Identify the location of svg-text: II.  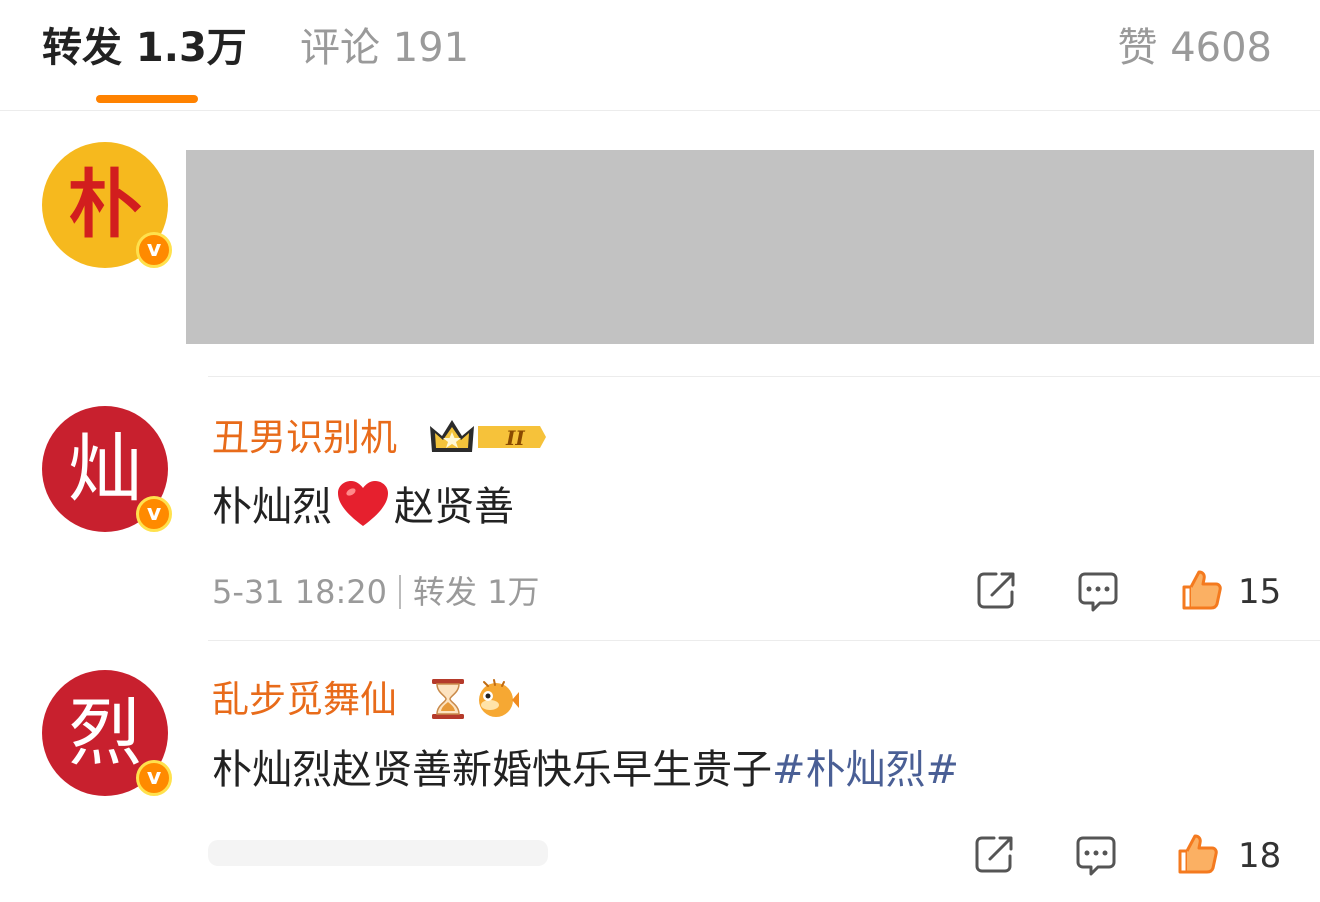
(515, 438).